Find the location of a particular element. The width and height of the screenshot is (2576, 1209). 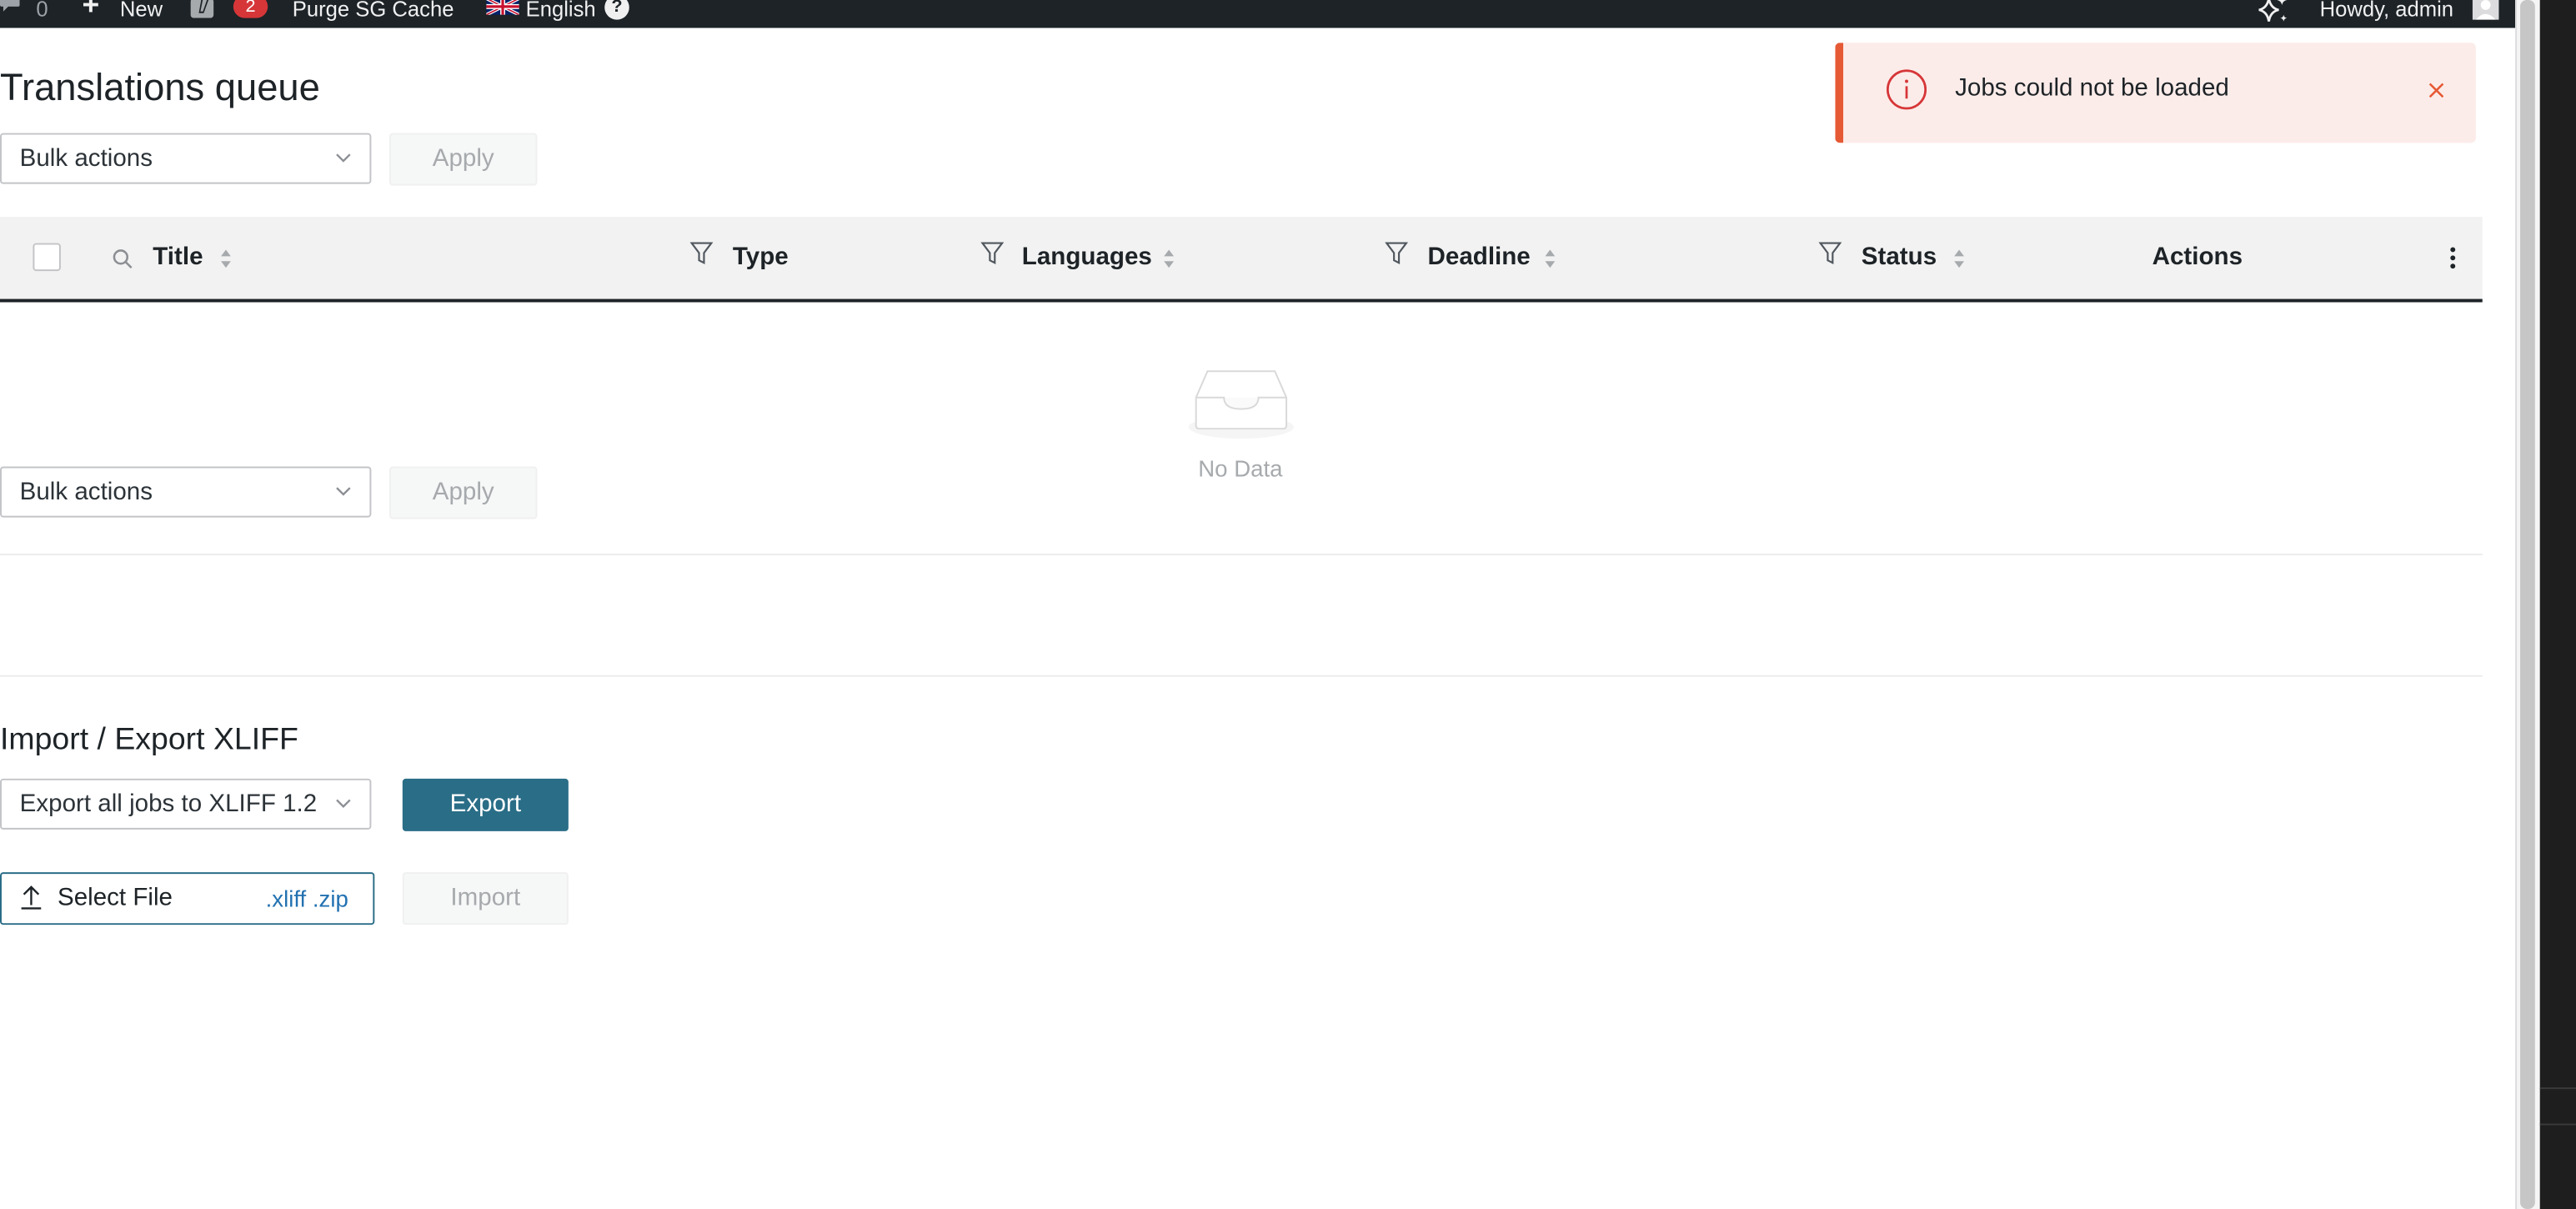

new-content-link: New is located at coordinates (141, 11).